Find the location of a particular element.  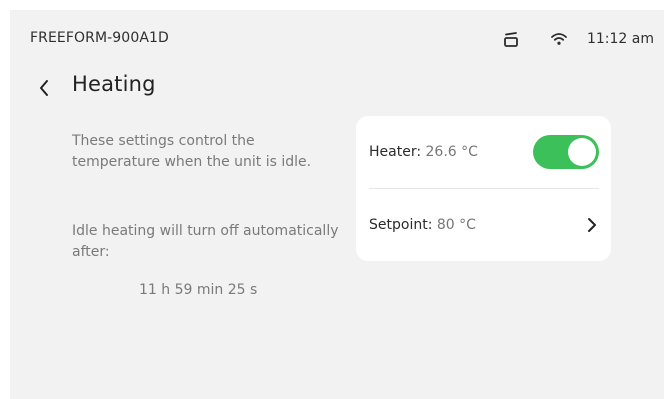

device-name: FREEFORM-900A1D is located at coordinates (99, 38).